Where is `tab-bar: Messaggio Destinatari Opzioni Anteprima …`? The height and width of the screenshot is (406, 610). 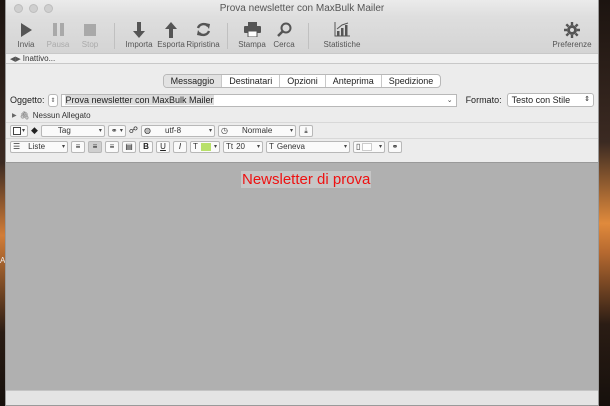
tab-bar: Messaggio Destinatari Opzioni Anteprima … is located at coordinates (302, 77).